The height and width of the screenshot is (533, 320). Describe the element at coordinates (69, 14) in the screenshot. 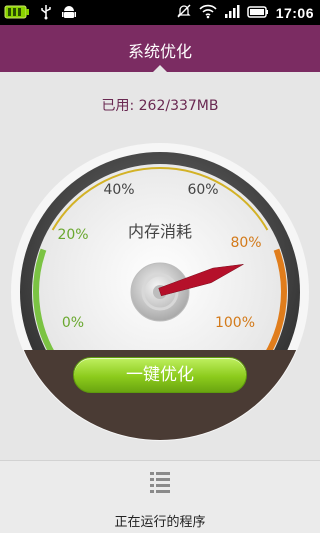

I see `android-icon` at that location.